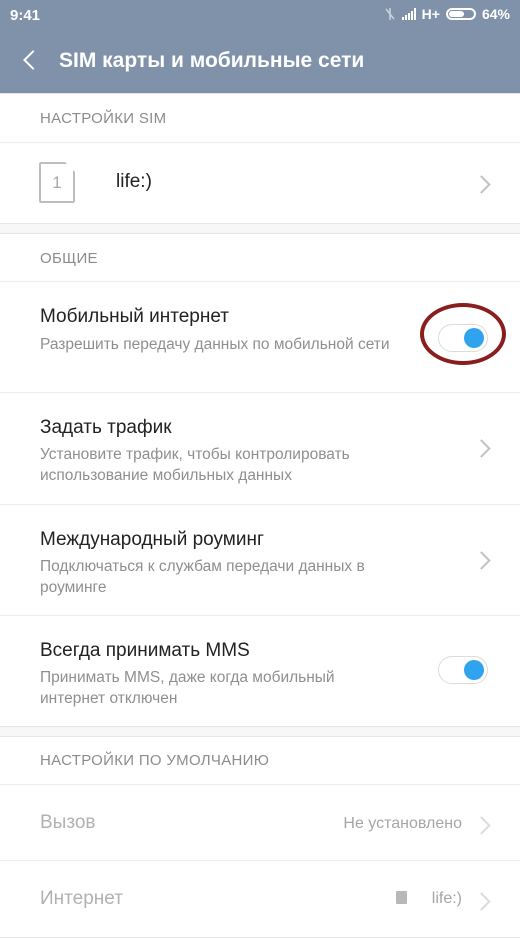 Image resolution: width=520 pixels, height=938 pixels. Describe the element at coordinates (145, 650) in the screenshot. I see `mms-title: Всегда принимать MMS` at that location.